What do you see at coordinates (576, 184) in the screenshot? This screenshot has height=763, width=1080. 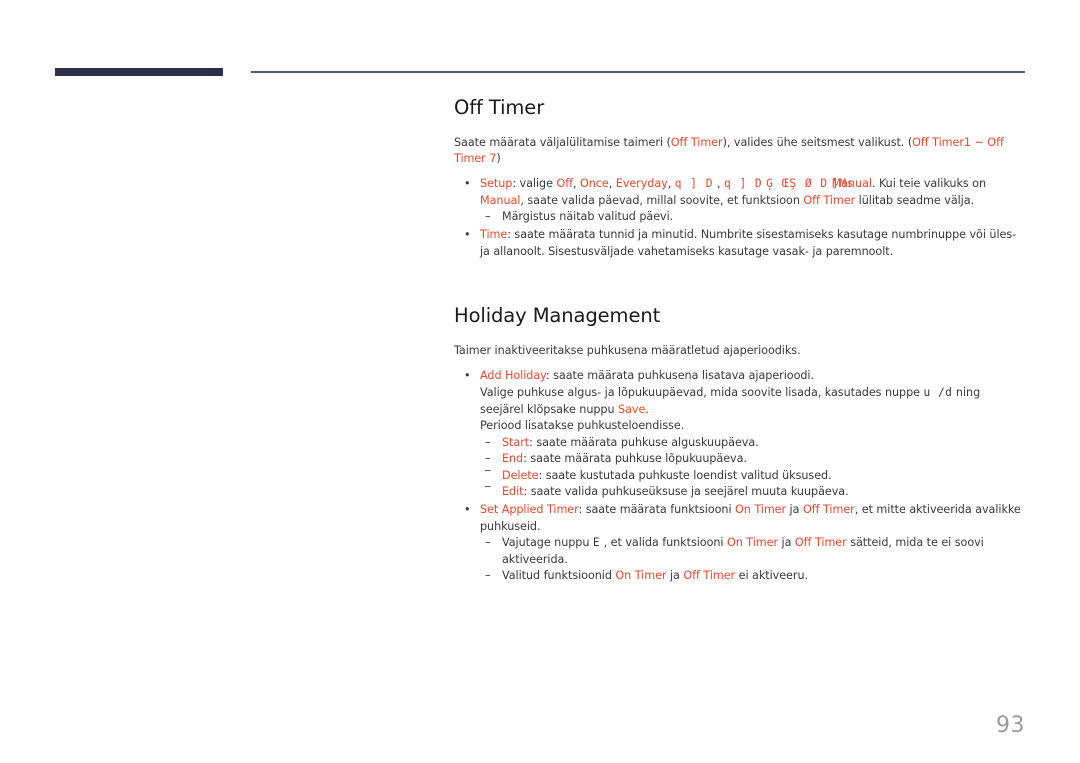 I see `setup-sep-1: ,` at bounding box center [576, 184].